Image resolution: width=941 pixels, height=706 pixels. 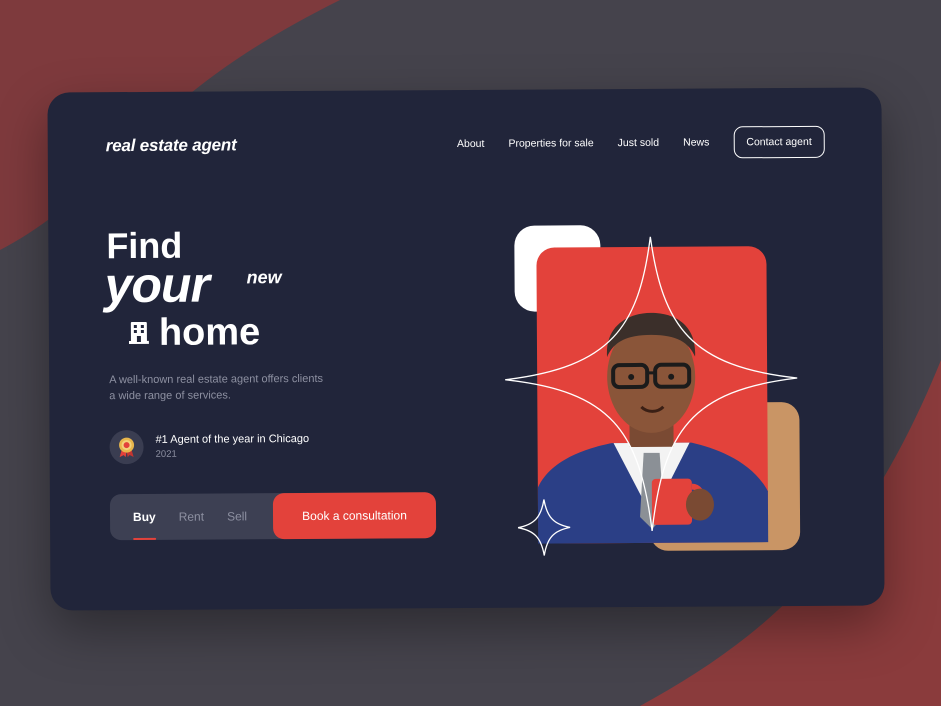 I want to click on nav-link-properties-for-sale: Properties for sale, so click(x=550, y=143).